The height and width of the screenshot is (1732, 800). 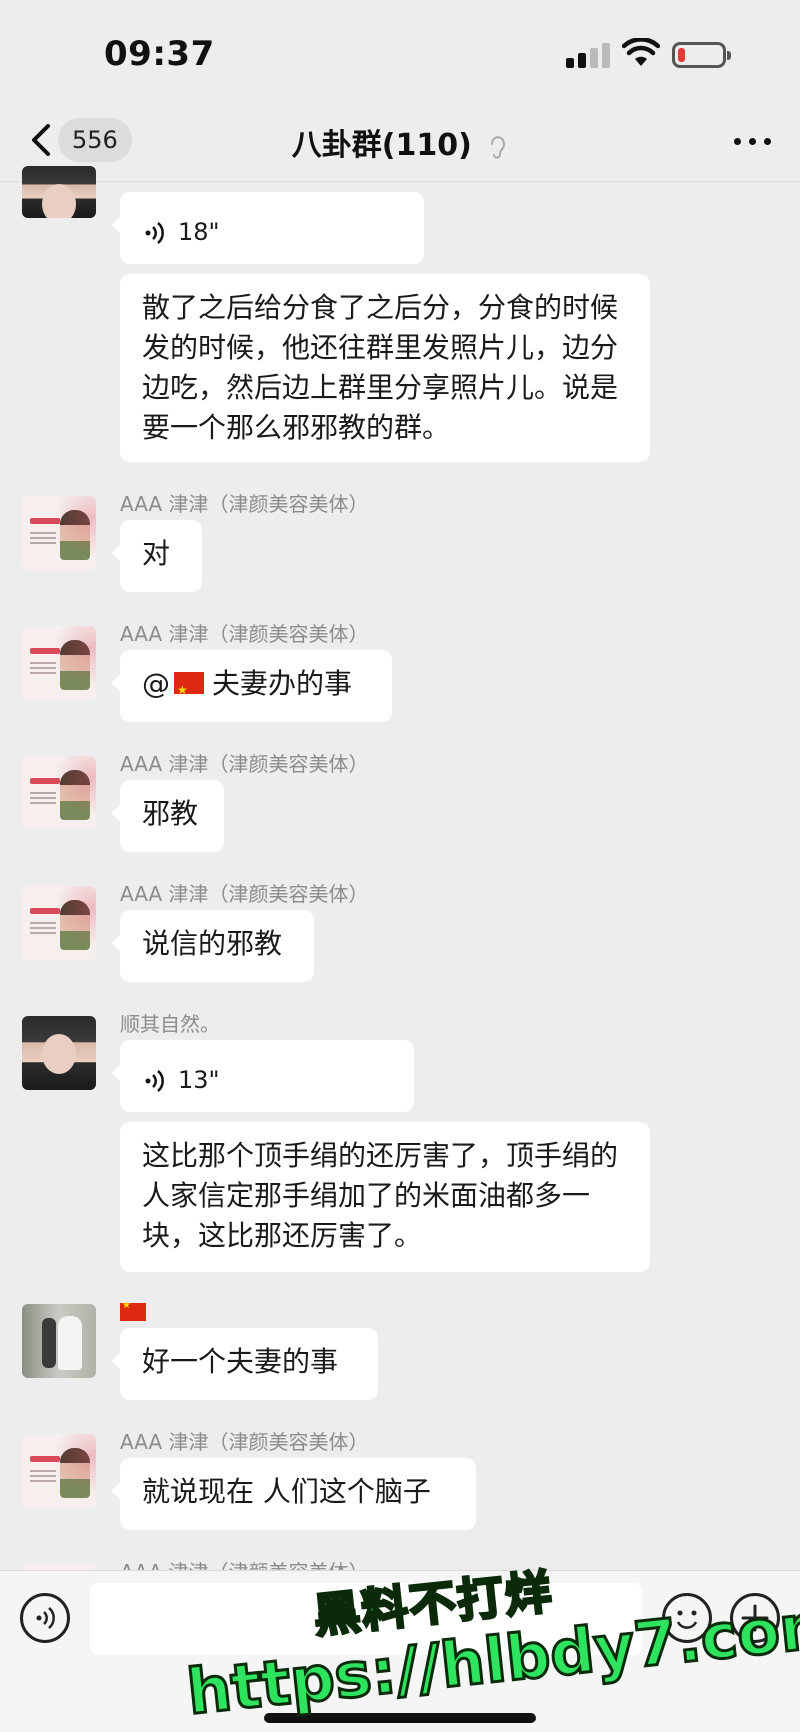 What do you see at coordinates (167, 816) in the screenshot?
I see `message-bubble: 邪教` at bounding box center [167, 816].